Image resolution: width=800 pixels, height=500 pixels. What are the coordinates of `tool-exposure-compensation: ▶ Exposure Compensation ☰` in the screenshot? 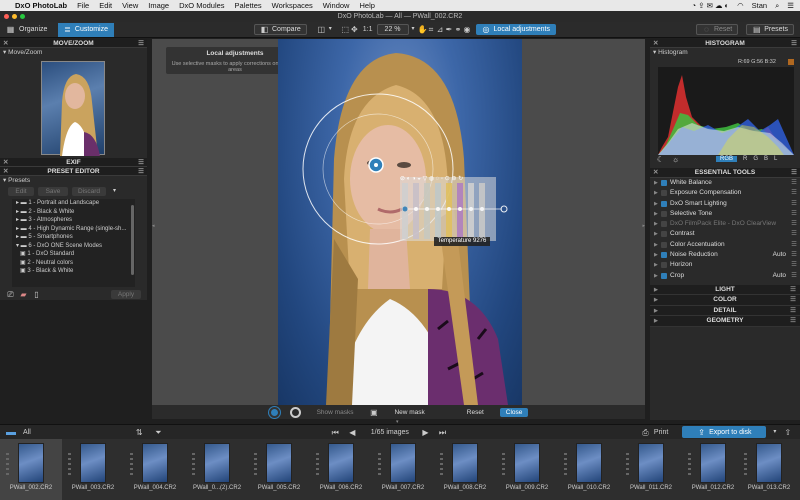 It's located at (725, 193).